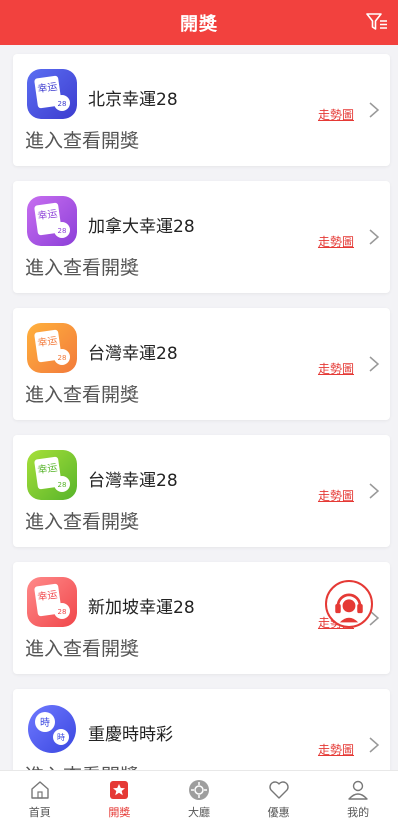  Describe the element at coordinates (201, 110) in the screenshot. I see `lottery-card: 幸运 28 北京幸運28 進入查看開獎 走勢圖` at that location.